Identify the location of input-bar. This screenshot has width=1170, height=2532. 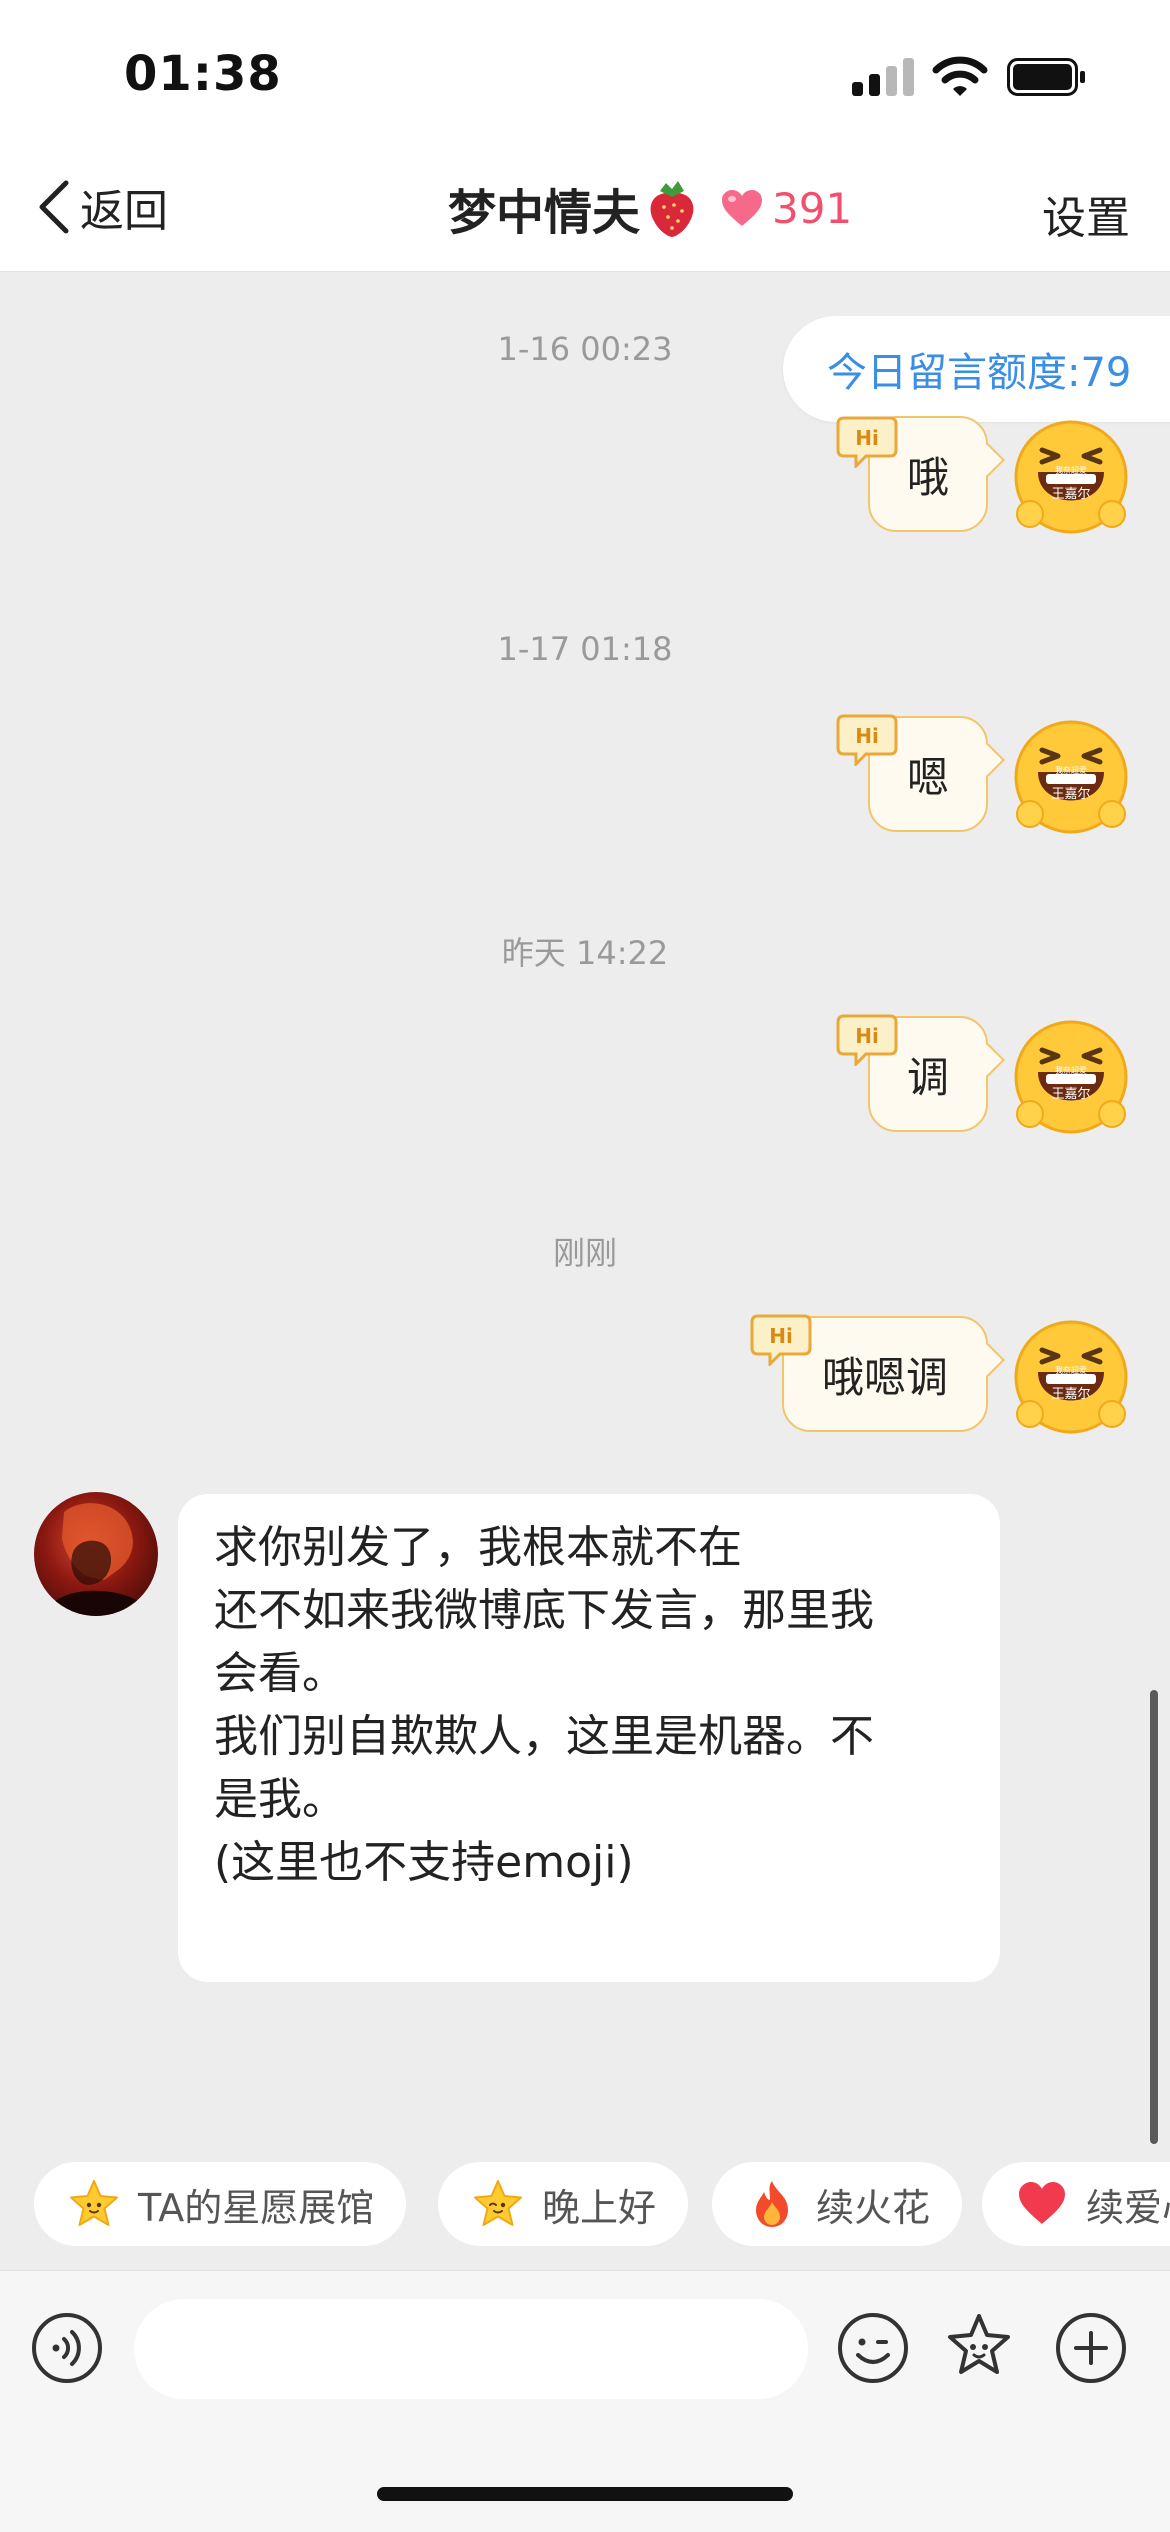
(585, 2401).